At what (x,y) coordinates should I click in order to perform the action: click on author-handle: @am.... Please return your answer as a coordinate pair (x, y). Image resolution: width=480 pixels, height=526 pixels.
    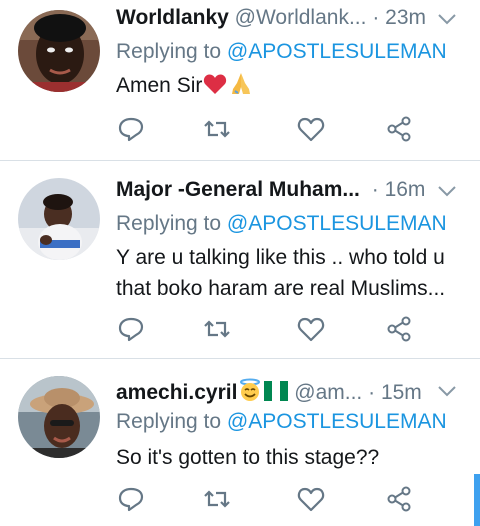
    Looking at the image, I should click on (328, 392).